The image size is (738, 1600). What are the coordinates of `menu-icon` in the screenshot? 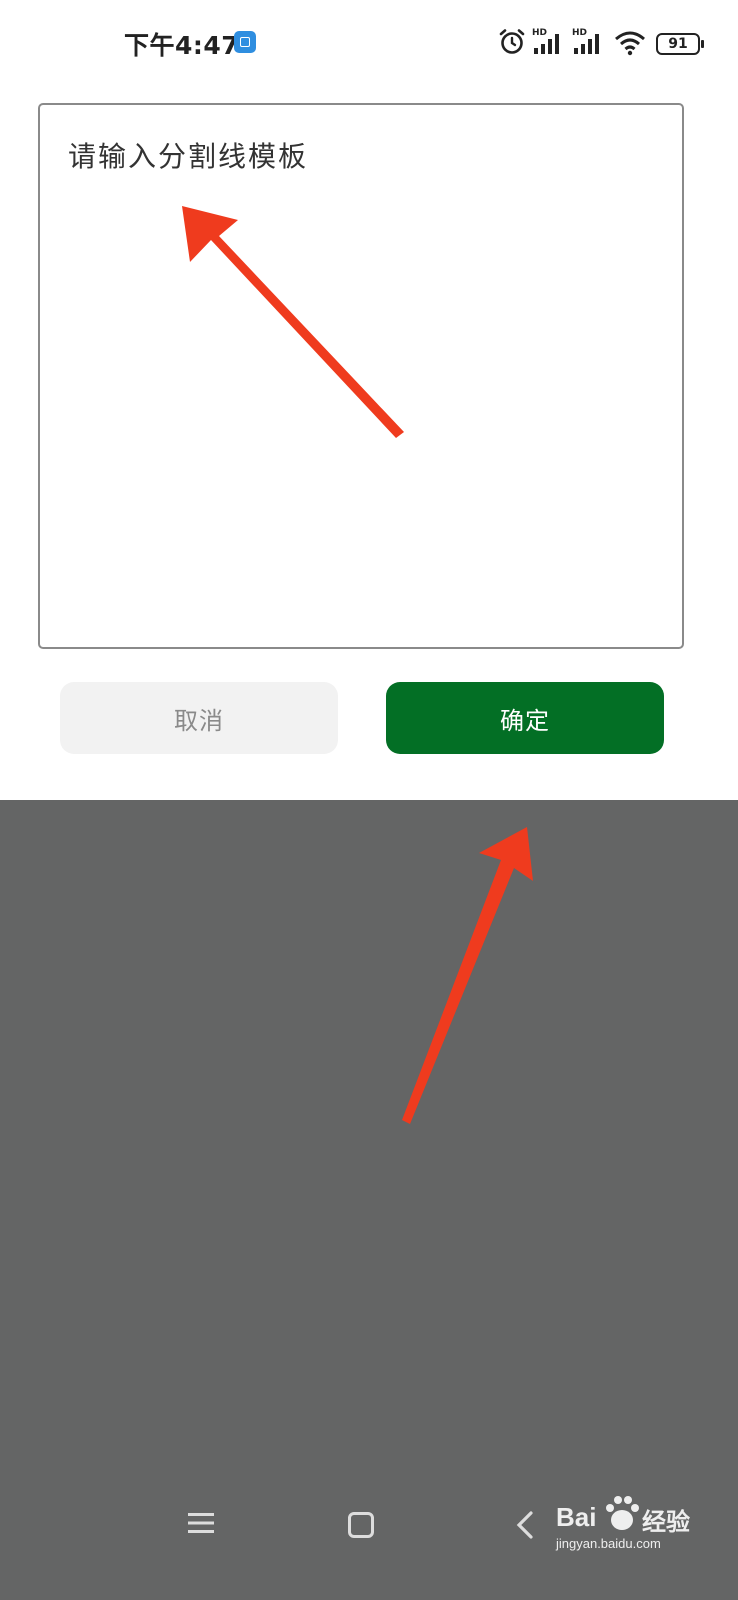 It's located at (201, 1523).